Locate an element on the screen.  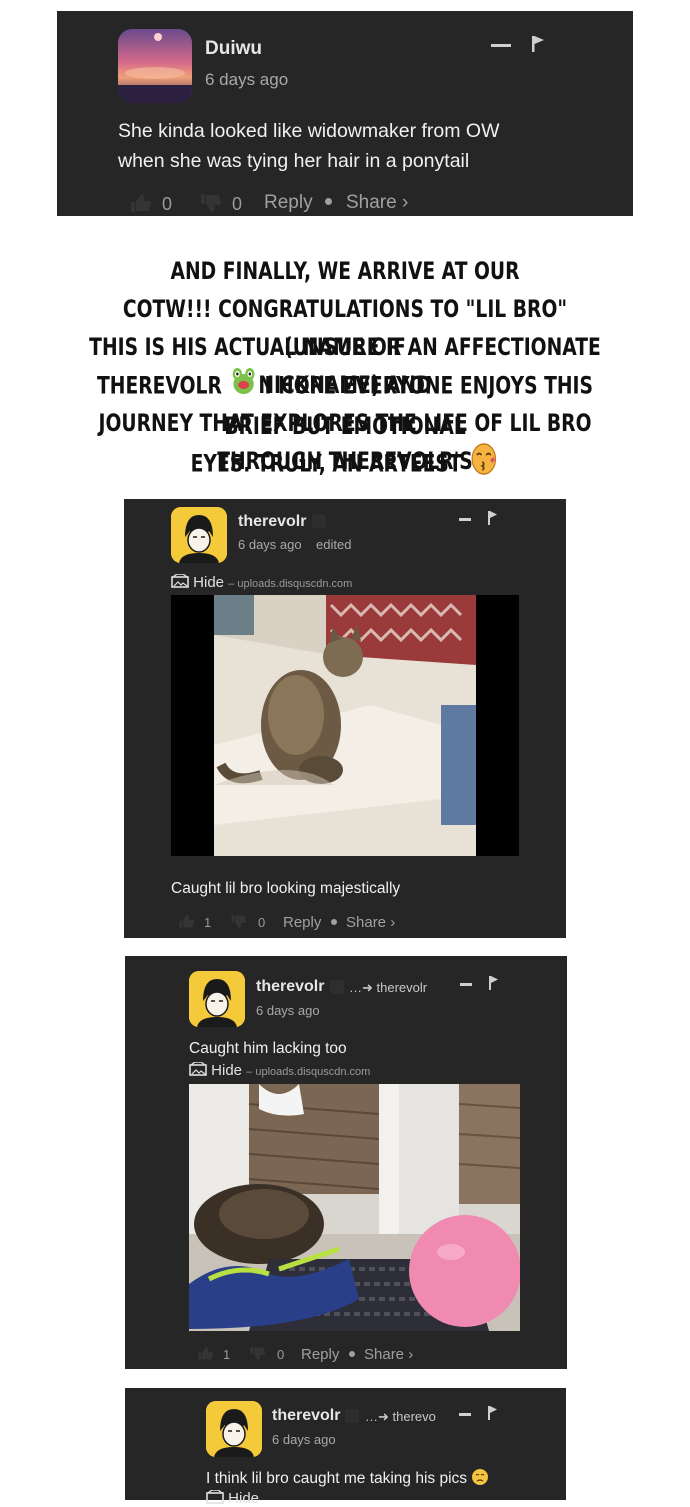
narration-line-with-emoji: EYES. TRULY, AN ARTEEST is located at coordinates (345, 464).